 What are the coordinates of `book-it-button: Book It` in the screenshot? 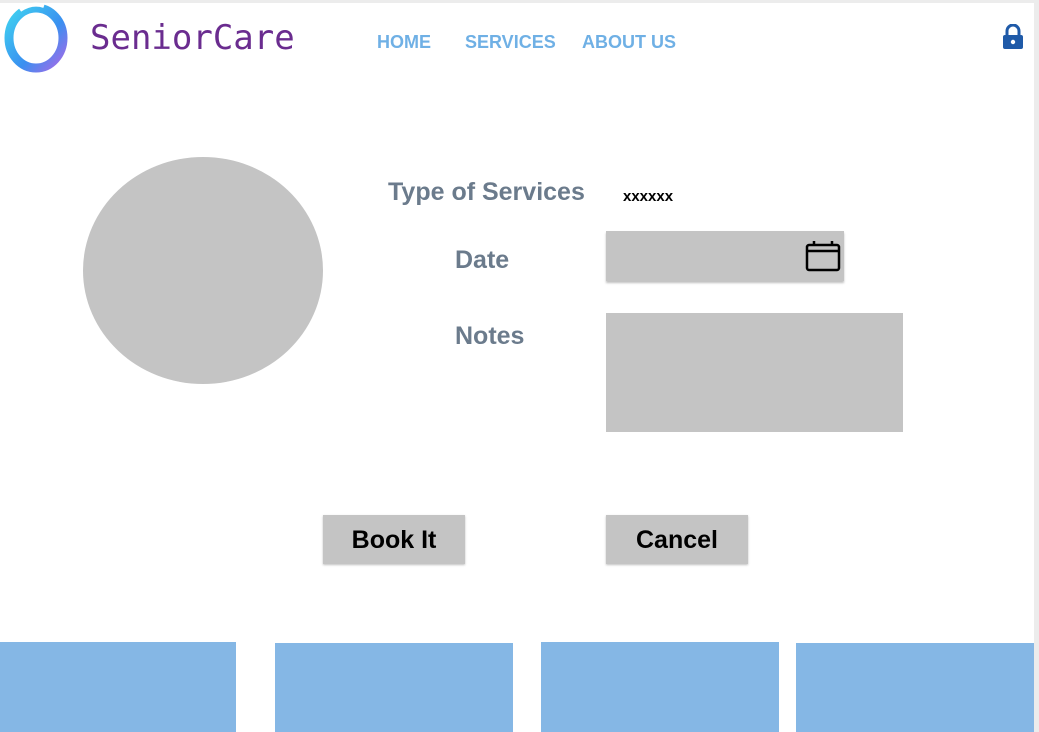 It's located at (394, 539).